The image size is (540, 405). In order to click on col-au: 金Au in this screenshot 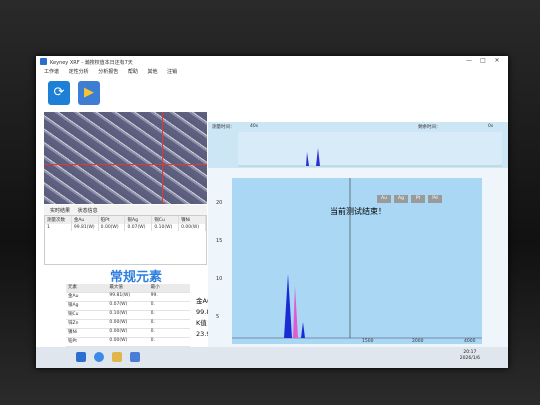, I will do `click(85, 220)`.